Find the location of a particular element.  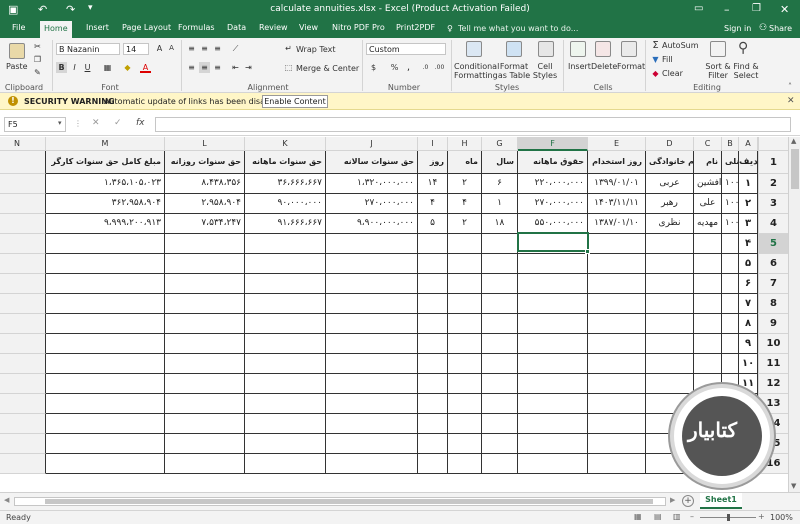

table-header-cell: حقوق ماهانه is located at coordinates (553, 162).